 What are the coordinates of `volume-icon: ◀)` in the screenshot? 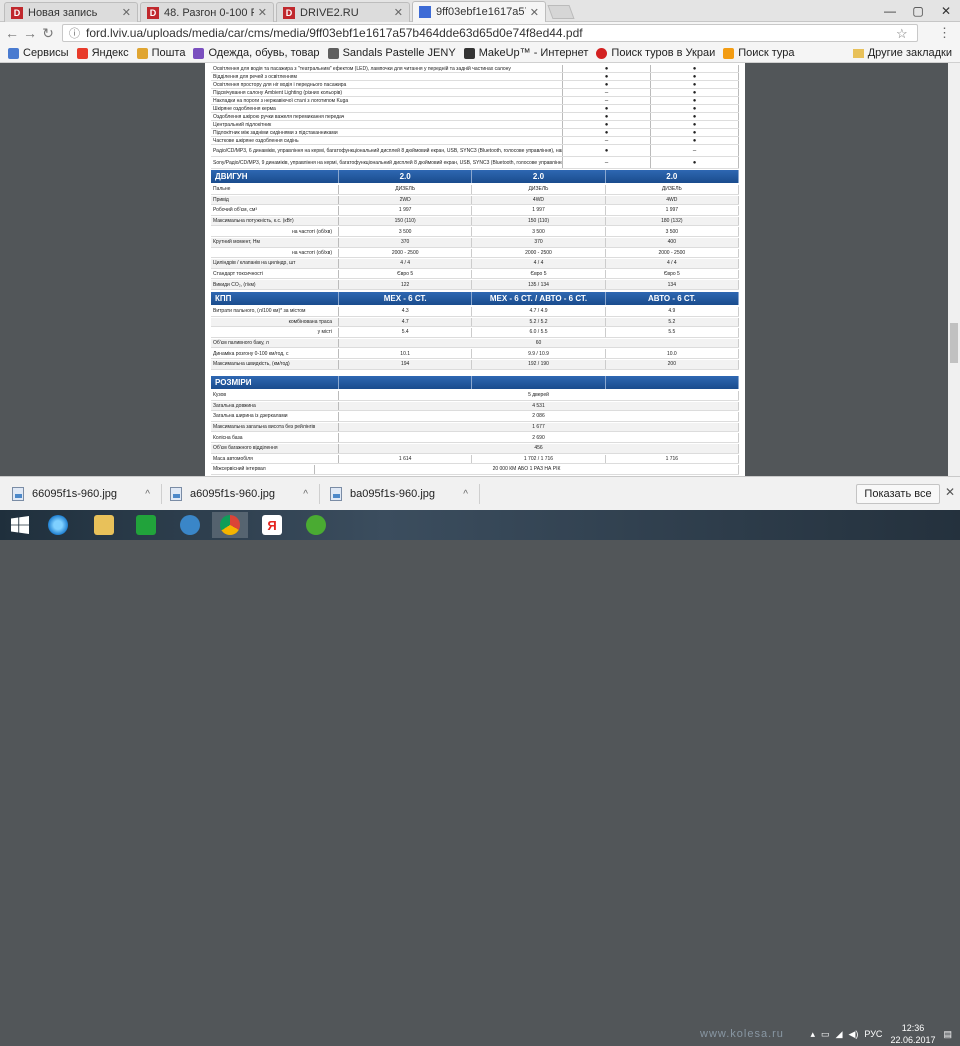 It's located at (853, 1034).